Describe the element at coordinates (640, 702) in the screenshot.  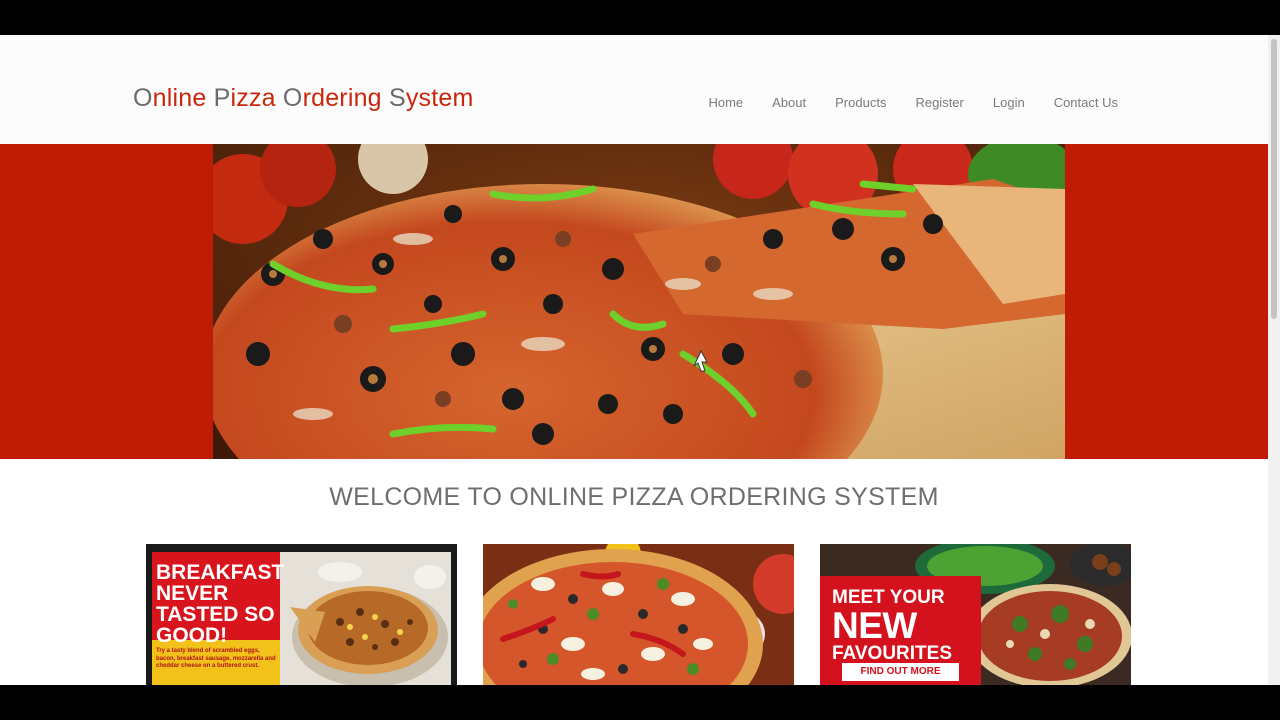
I see `video-letterbox-bottom` at that location.